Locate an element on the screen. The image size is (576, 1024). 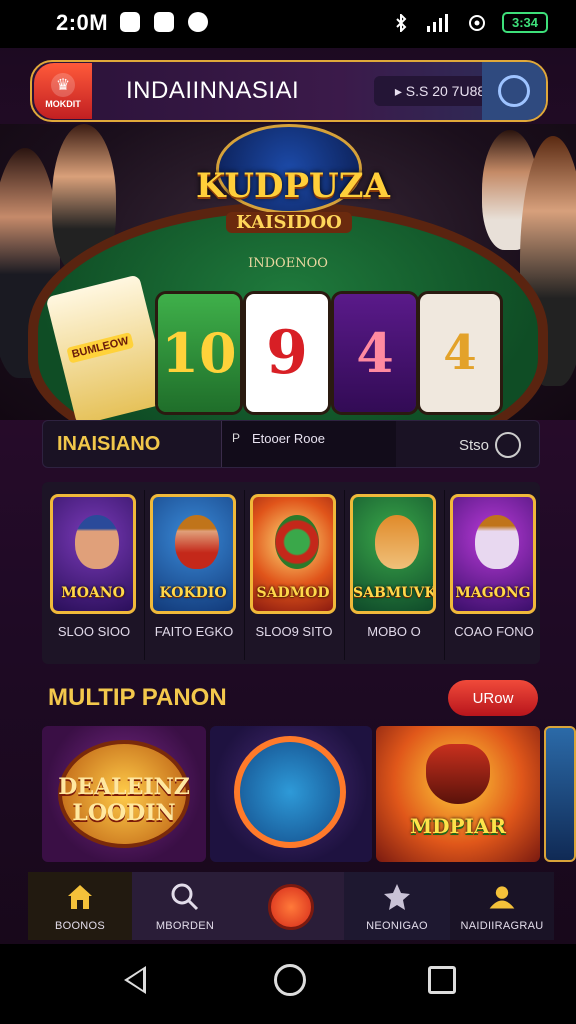
game-card: SABMUVK MOBO O is located at coordinates (394, 575).